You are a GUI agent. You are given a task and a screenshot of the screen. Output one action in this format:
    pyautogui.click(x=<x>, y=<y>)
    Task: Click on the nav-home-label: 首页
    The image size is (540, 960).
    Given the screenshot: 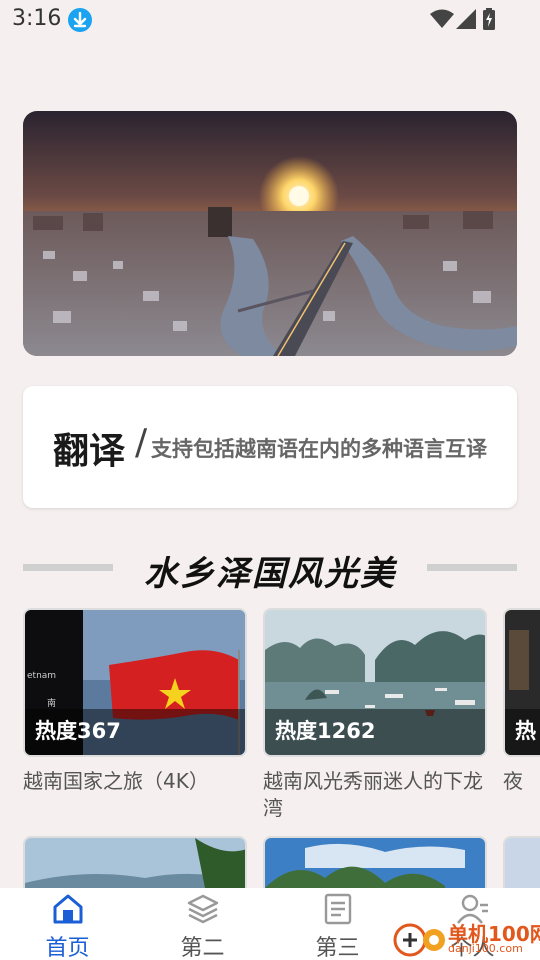 What is the action you would take?
    pyautogui.click(x=67, y=948)
    